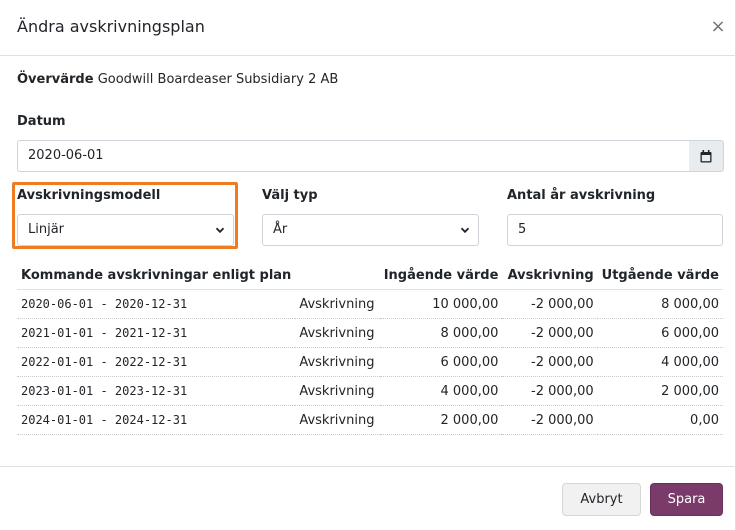 The height and width of the screenshot is (530, 736). I want to click on model-label: Avskrivningsmodell, so click(89, 195).